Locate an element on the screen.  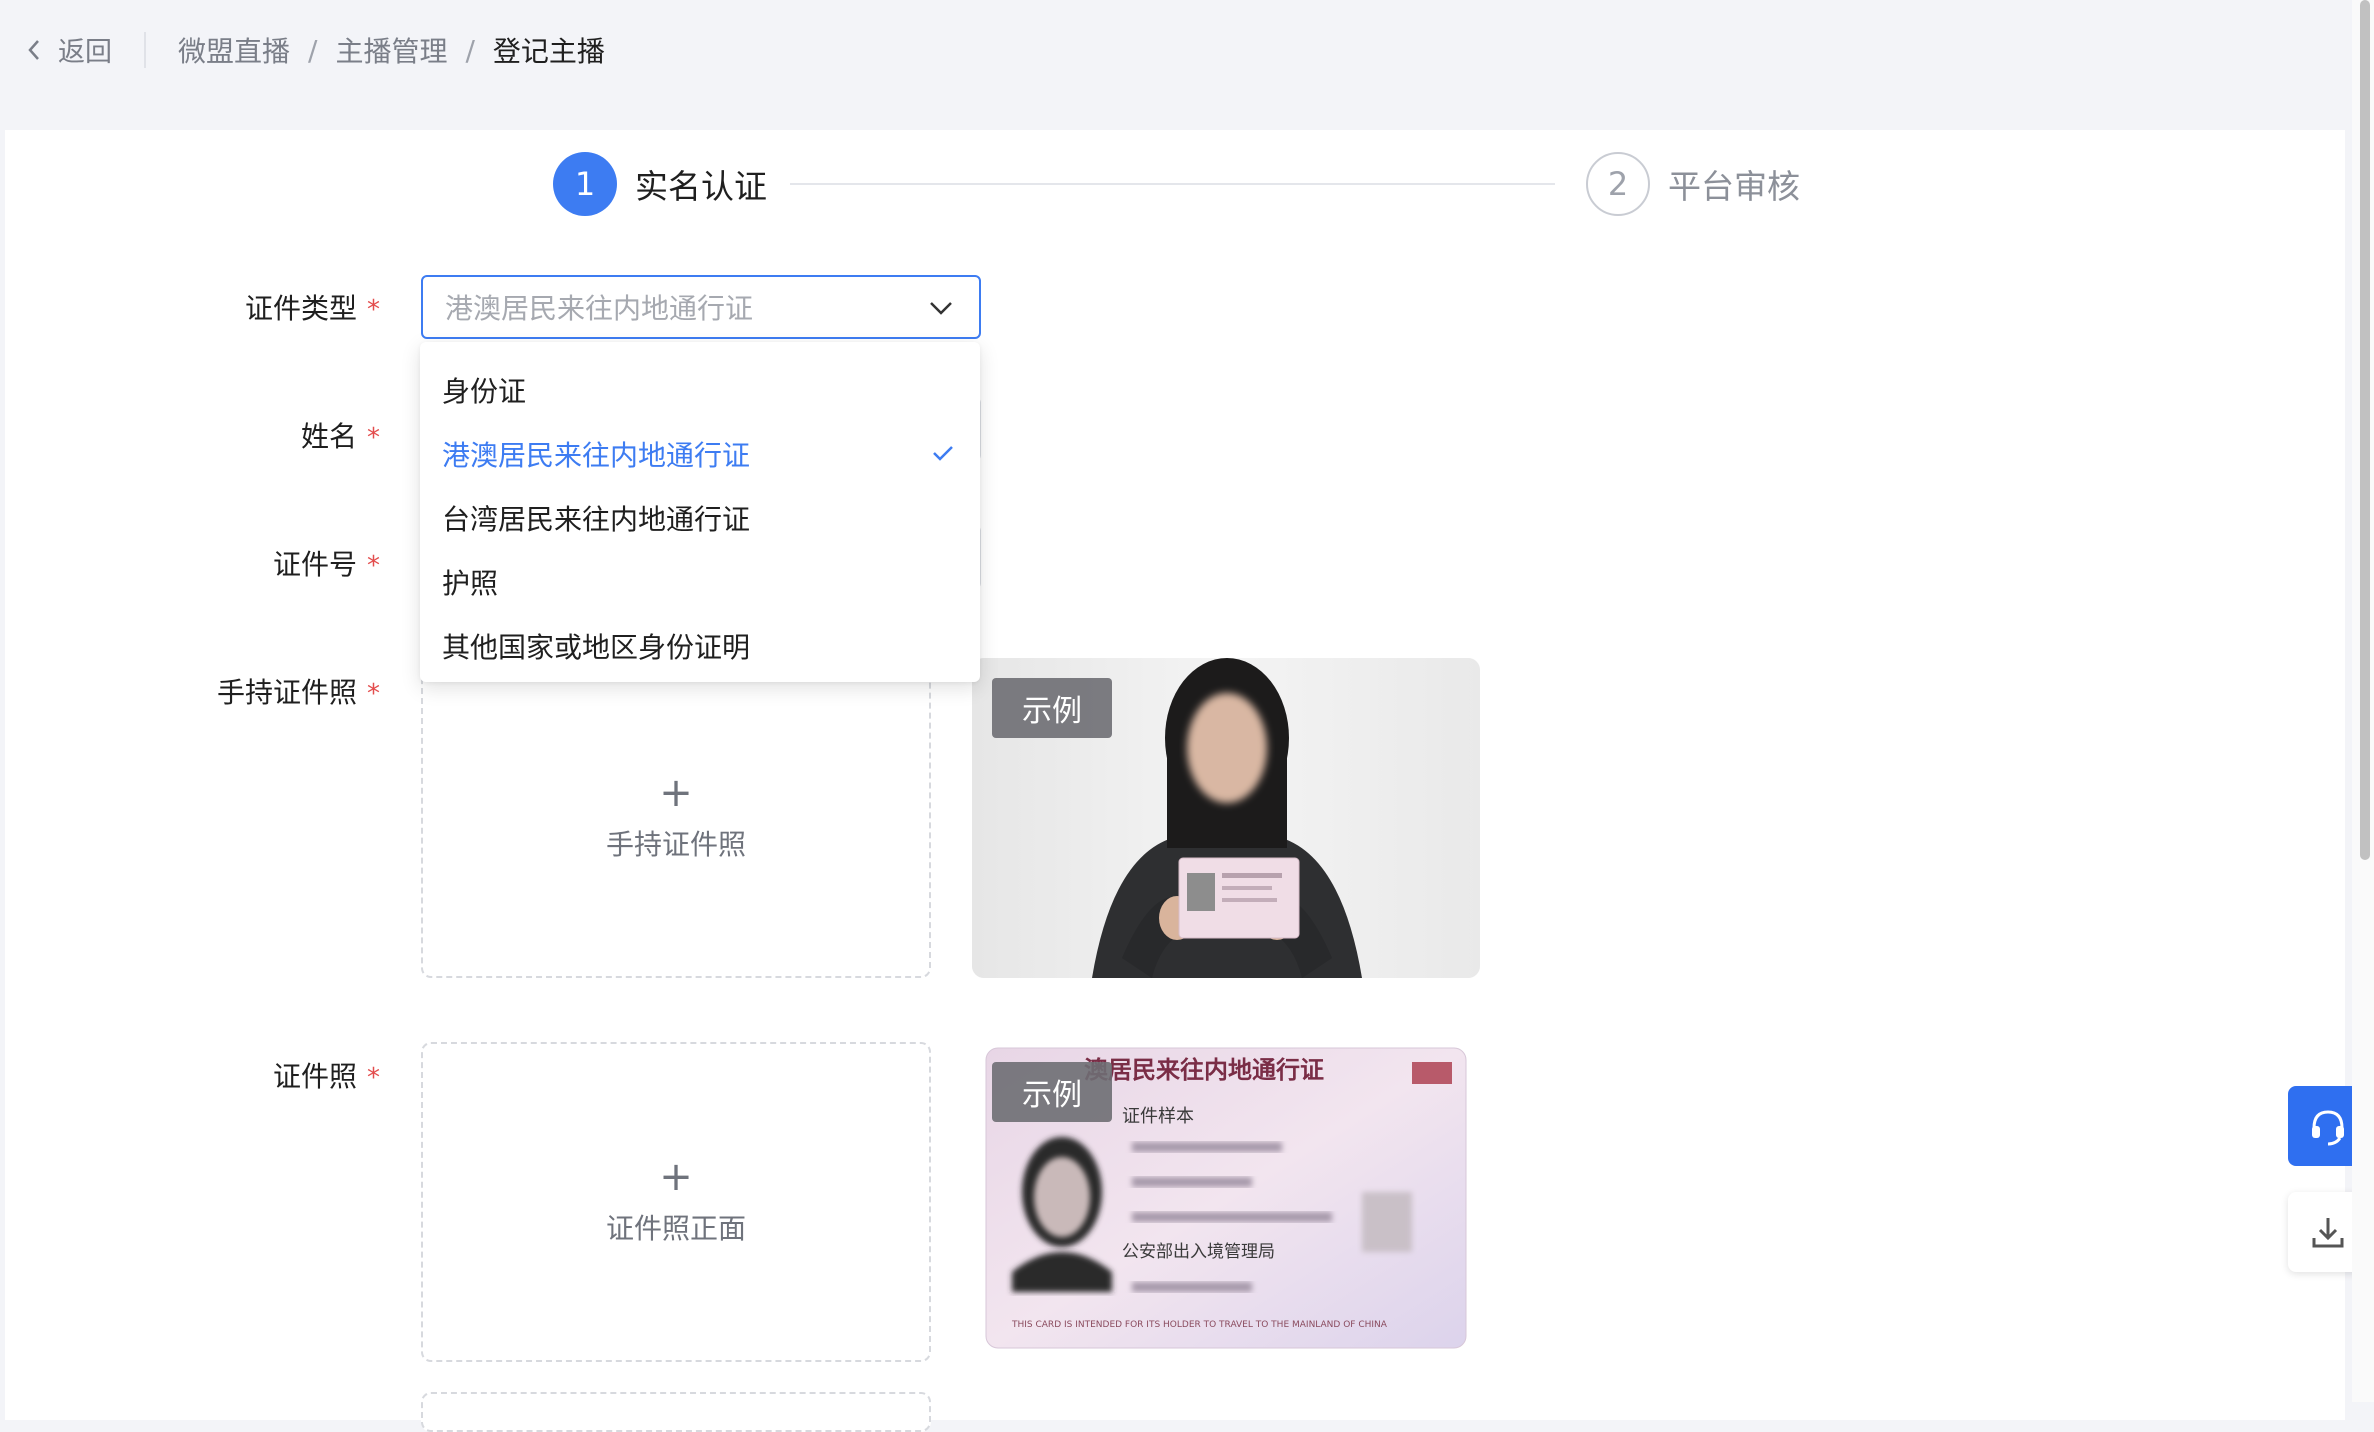
breadcrumb-item-current: 登记主播 is located at coordinates (548, 51).